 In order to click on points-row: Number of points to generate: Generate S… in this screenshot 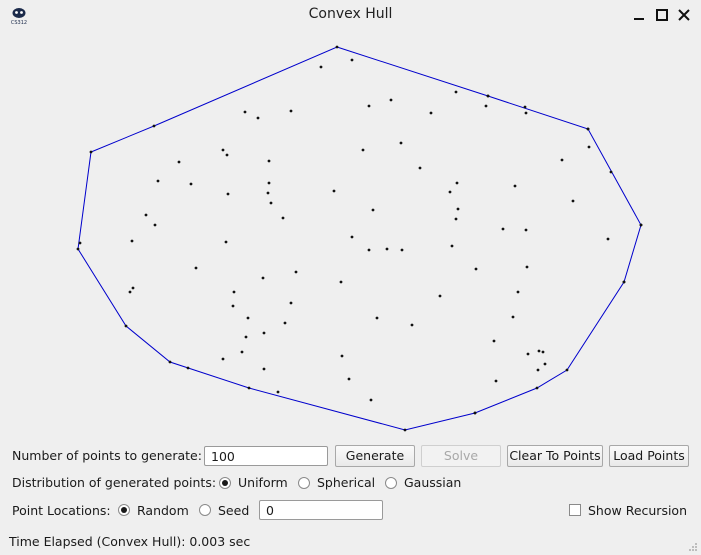, I will do `click(350, 456)`.